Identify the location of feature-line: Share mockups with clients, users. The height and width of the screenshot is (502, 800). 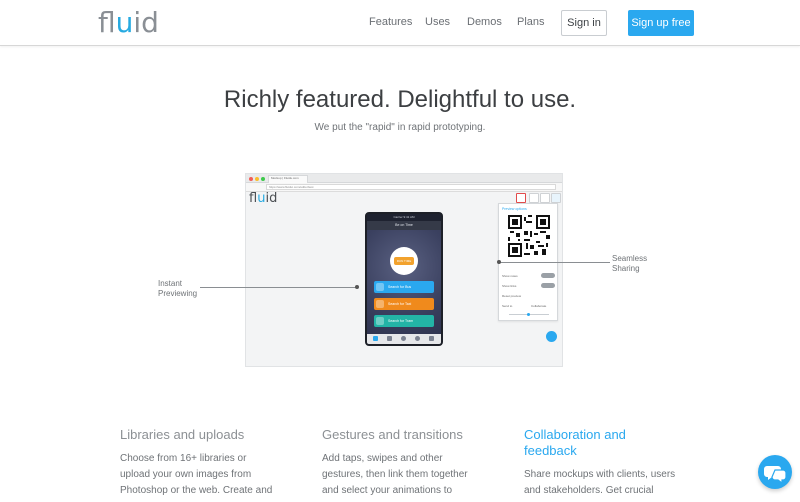
(600, 474).